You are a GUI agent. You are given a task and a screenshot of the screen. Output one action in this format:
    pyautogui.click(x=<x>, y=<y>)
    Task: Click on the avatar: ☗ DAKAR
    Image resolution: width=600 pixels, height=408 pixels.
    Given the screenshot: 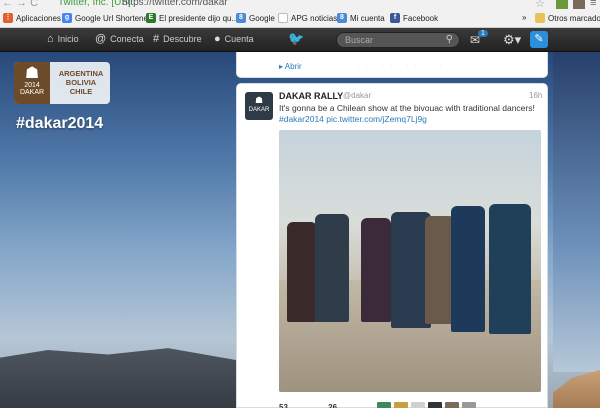 What is the action you would take?
    pyautogui.click(x=259, y=106)
    